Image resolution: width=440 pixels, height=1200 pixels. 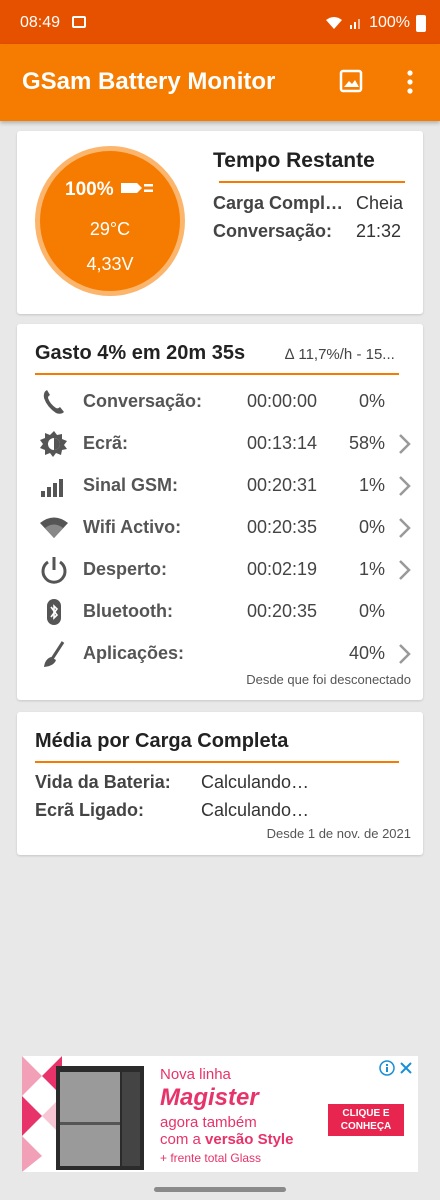 I want to click on usage-percent: 40%, so click(x=366, y=653).